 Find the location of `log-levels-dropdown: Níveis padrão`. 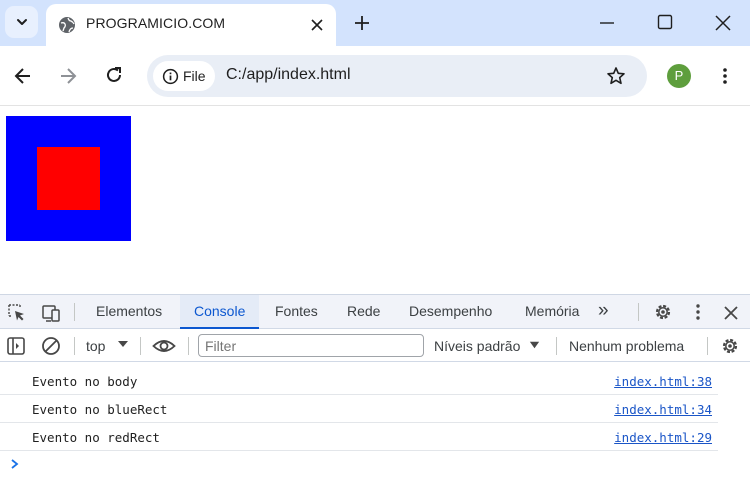

log-levels-dropdown: Níveis padrão is located at coordinates (477, 346).